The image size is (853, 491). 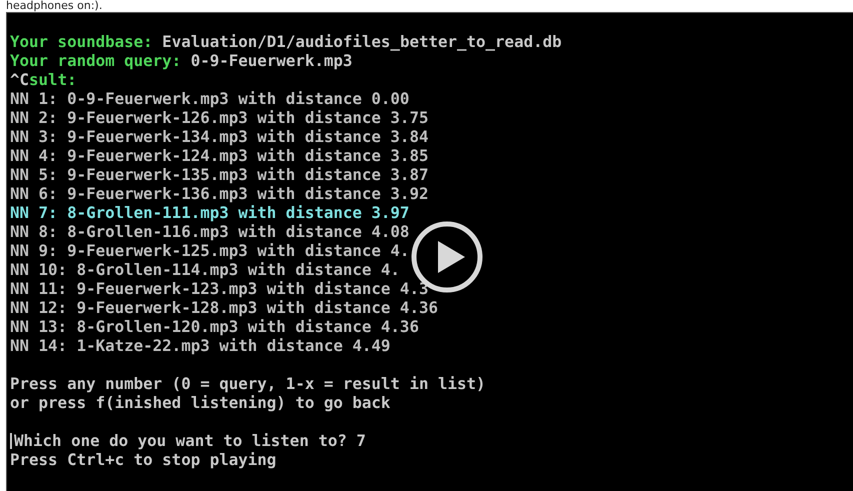 What do you see at coordinates (144, 459) in the screenshot?
I see `terminal-line: Press Ctrl+c to stop playing` at bounding box center [144, 459].